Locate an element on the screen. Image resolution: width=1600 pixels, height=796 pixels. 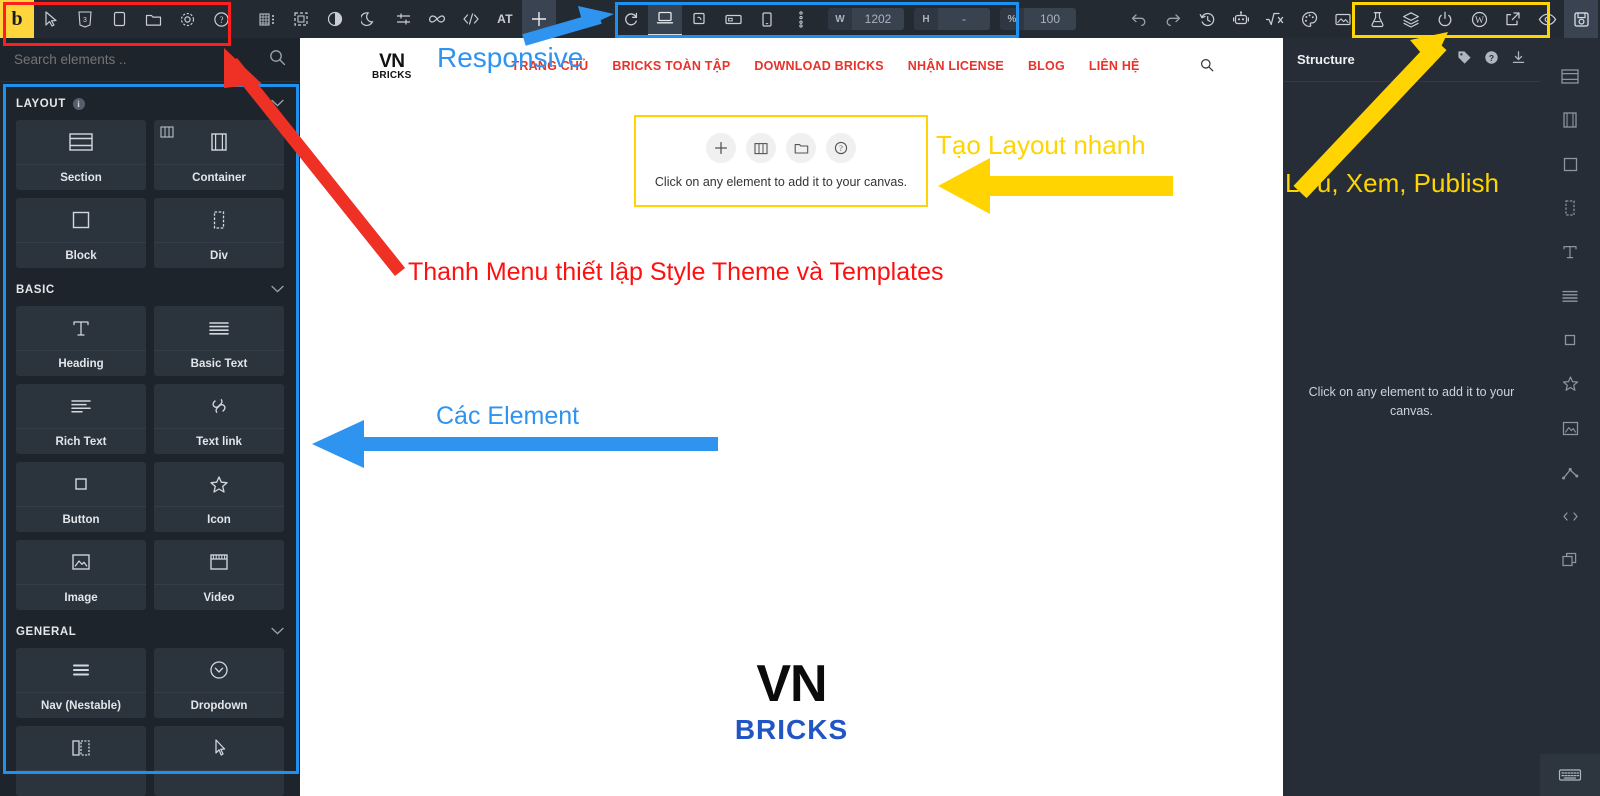
more-breakpoints-icon is located at coordinates (801, 19).